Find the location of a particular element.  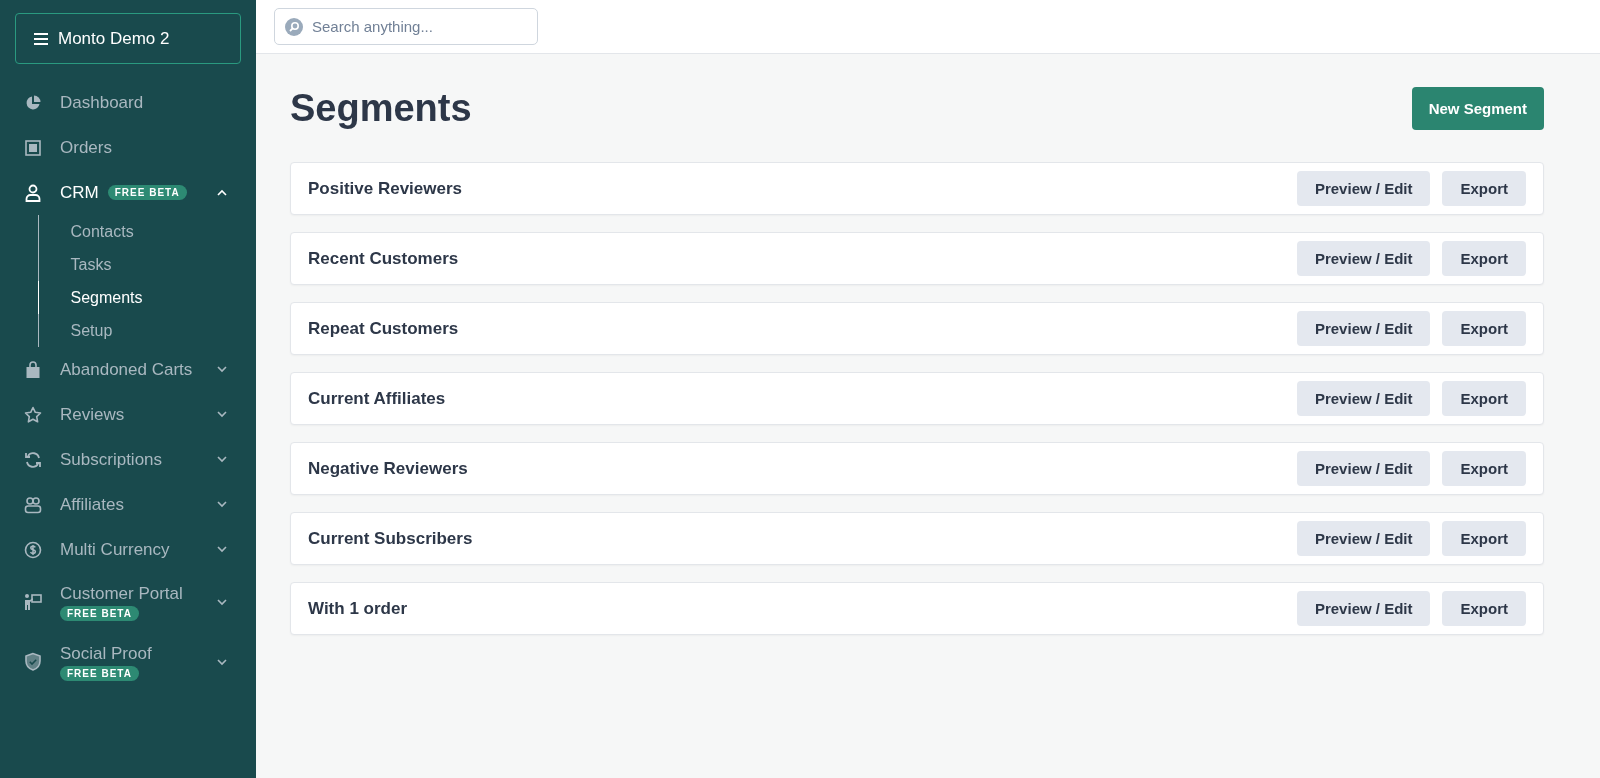

menu-icon is located at coordinates (41, 38).